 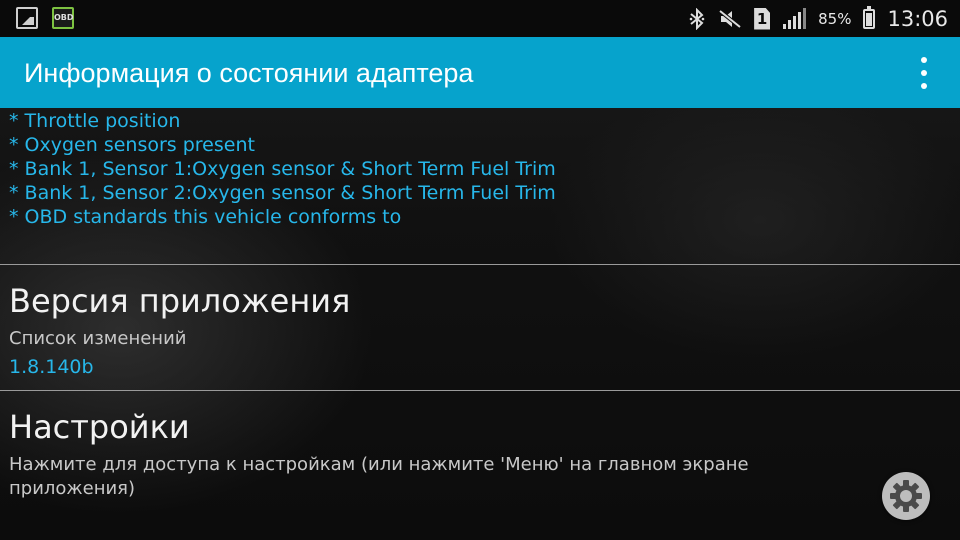 I want to click on obd-app-icon: OBD, so click(x=63, y=18).